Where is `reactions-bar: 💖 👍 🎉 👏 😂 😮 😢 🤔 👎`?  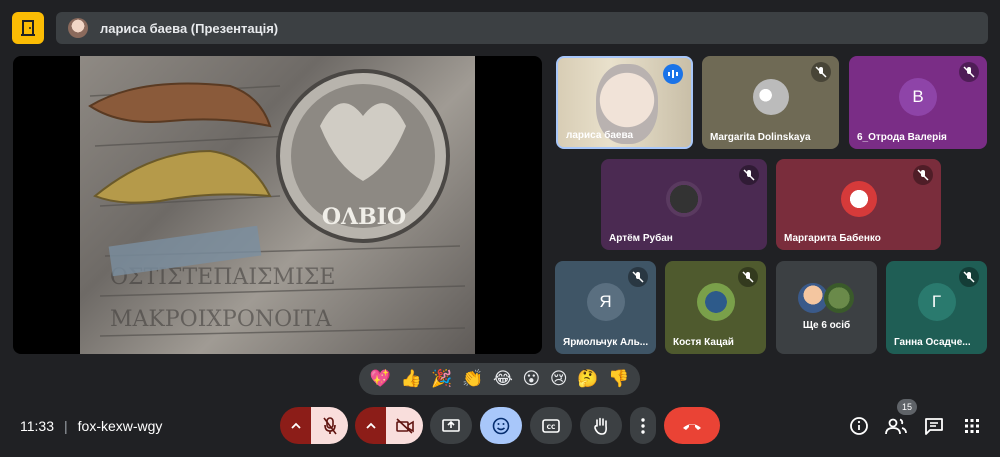 reactions-bar: 💖 👍 🎉 👏 😂 😮 😢 🤔 👎 is located at coordinates (499, 379).